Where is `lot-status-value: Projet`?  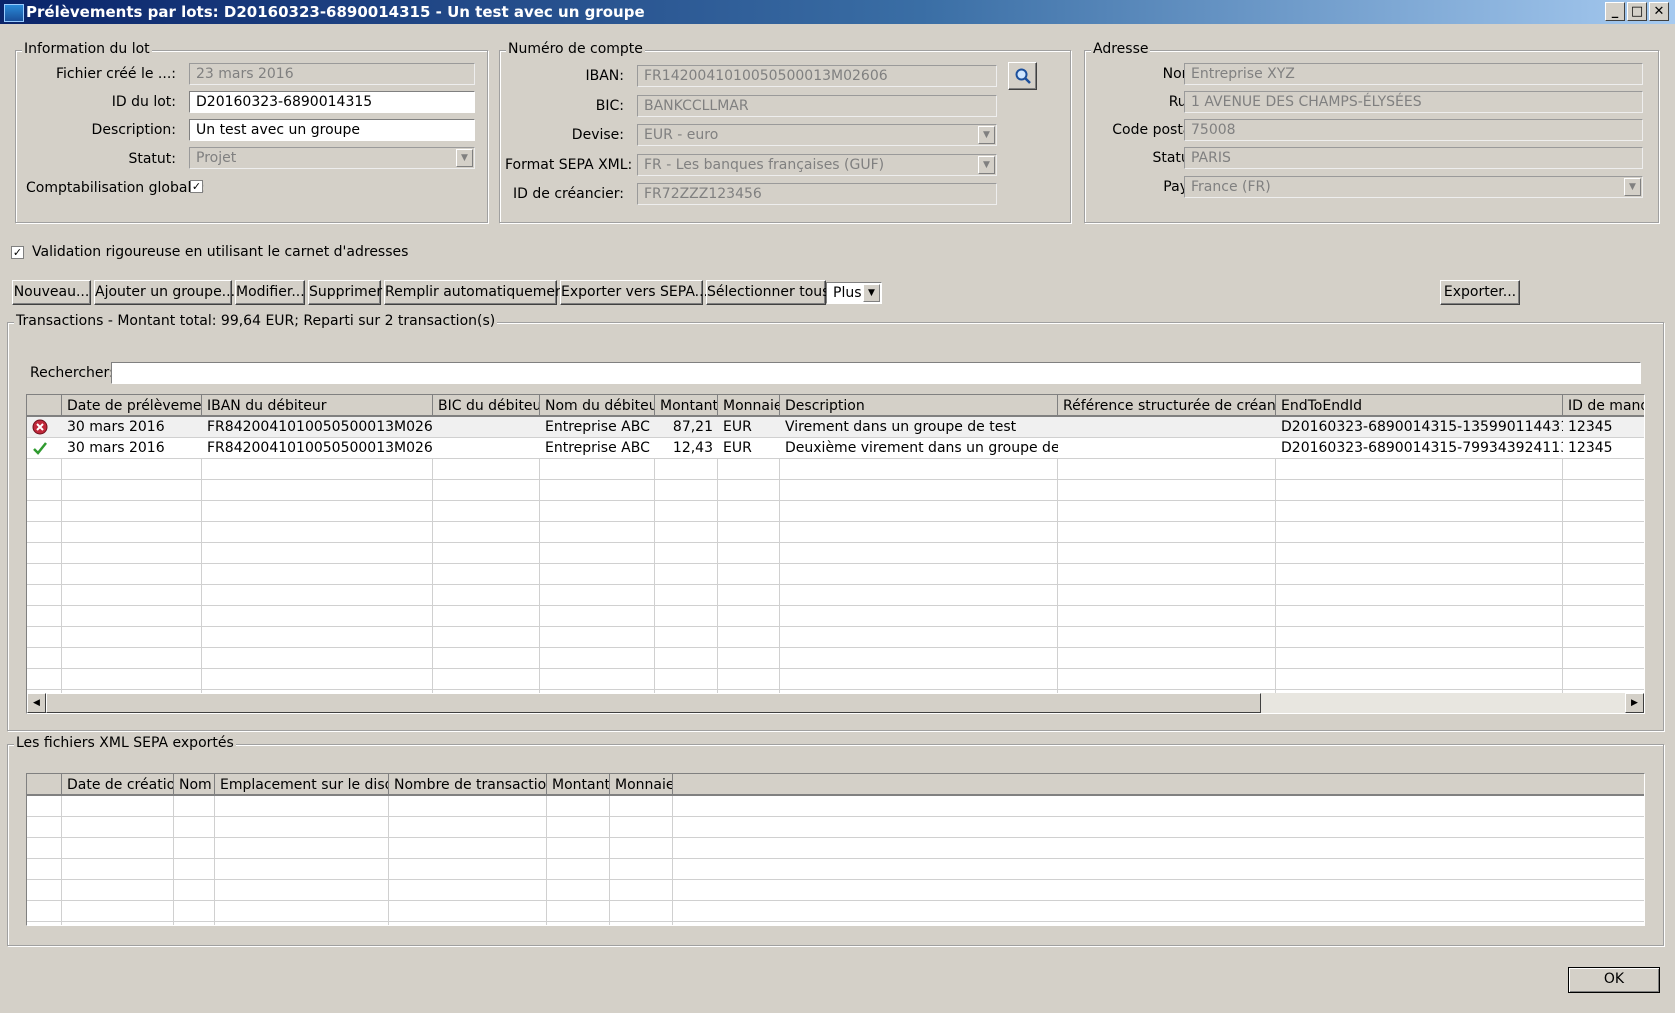 lot-status-value: Projet is located at coordinates (216, 158).